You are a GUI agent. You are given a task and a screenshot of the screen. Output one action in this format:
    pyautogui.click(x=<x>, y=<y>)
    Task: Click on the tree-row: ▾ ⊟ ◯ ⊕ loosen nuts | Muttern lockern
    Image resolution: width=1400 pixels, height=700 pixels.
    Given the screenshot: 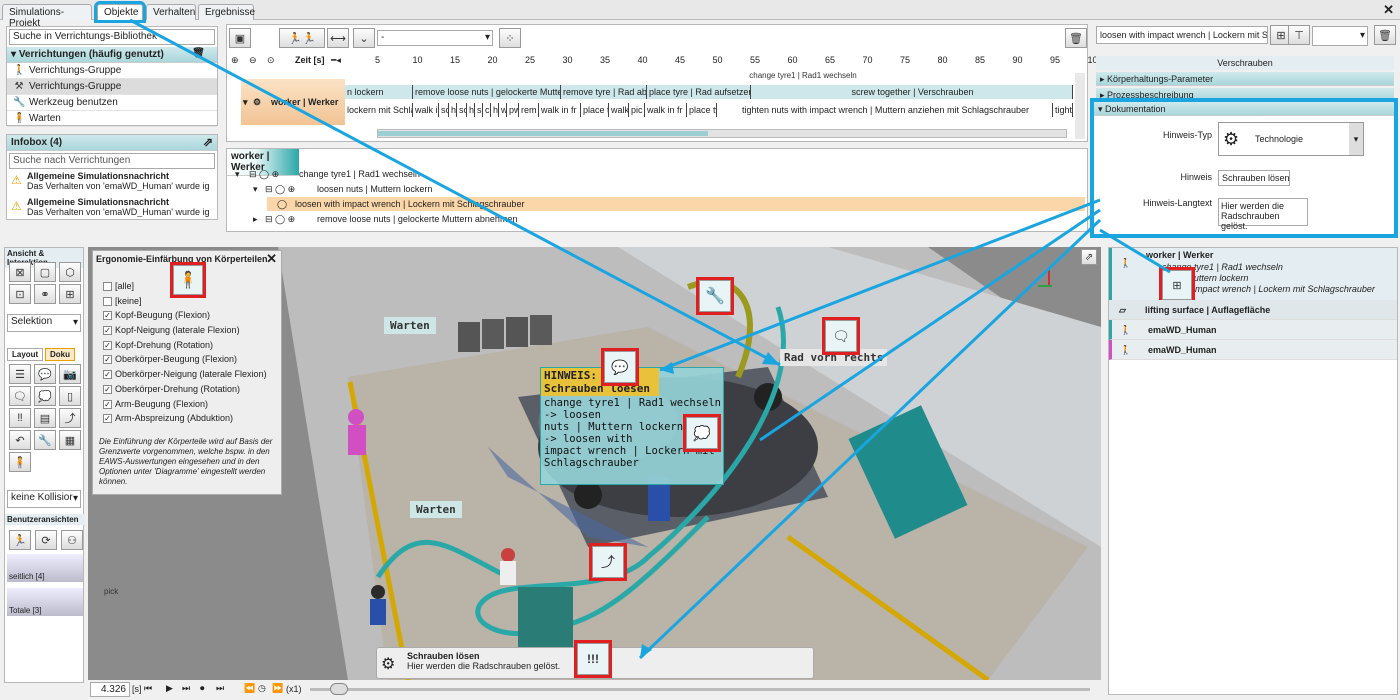 What is the action you would take?
    pyautogui.click(x=627, y=189)
    